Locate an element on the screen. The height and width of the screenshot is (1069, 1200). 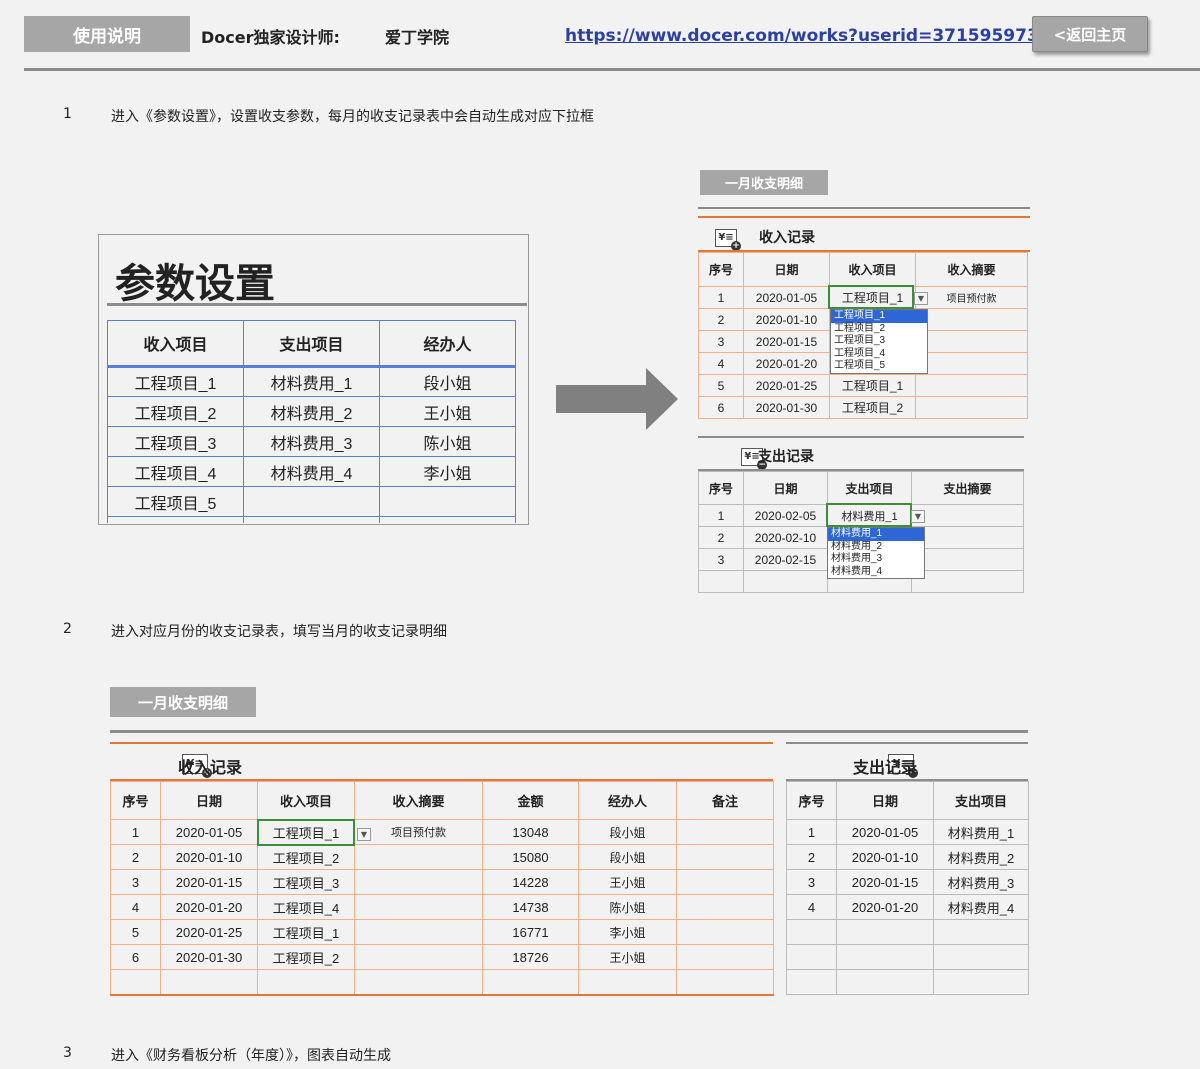
table-row: 3 2020-01-15 材料费用_3 is located at coordinates (907, 882).